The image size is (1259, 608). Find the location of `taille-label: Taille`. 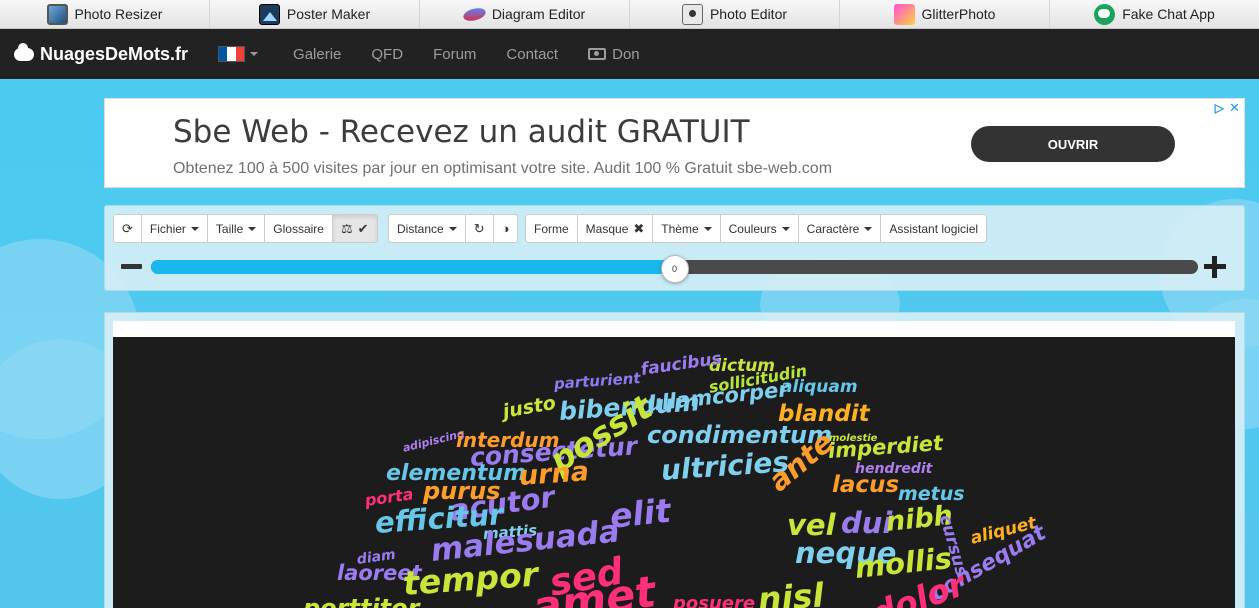

taille-label: Taille is located at coordinates (229, 228).